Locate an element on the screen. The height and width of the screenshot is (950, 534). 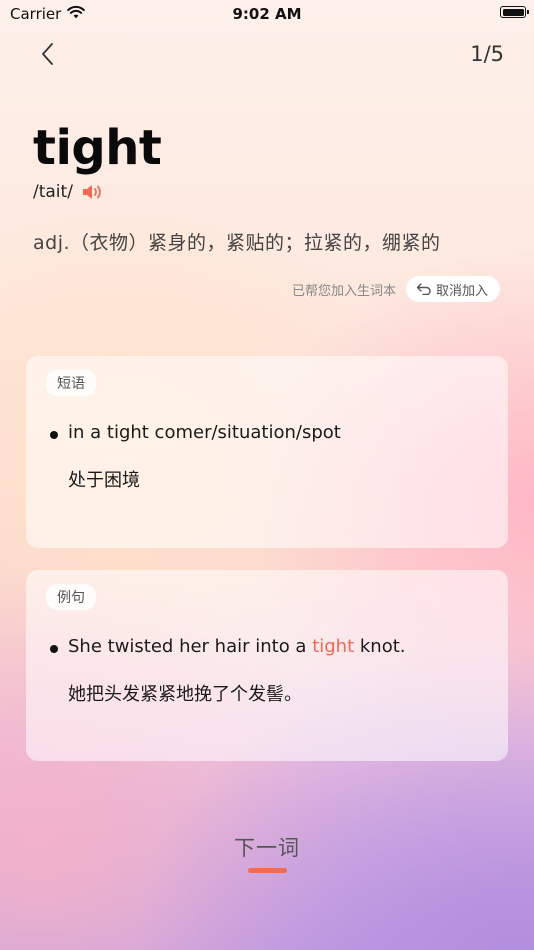
cancel-add-label: 取消加入 is located at coordinates (461, 291).